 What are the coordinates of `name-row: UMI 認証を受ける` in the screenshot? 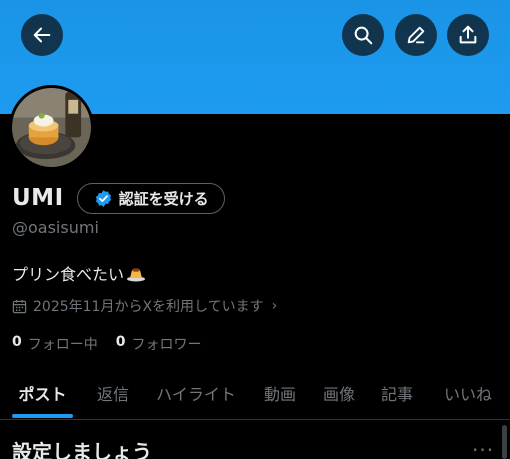 It's located at (118, 198).